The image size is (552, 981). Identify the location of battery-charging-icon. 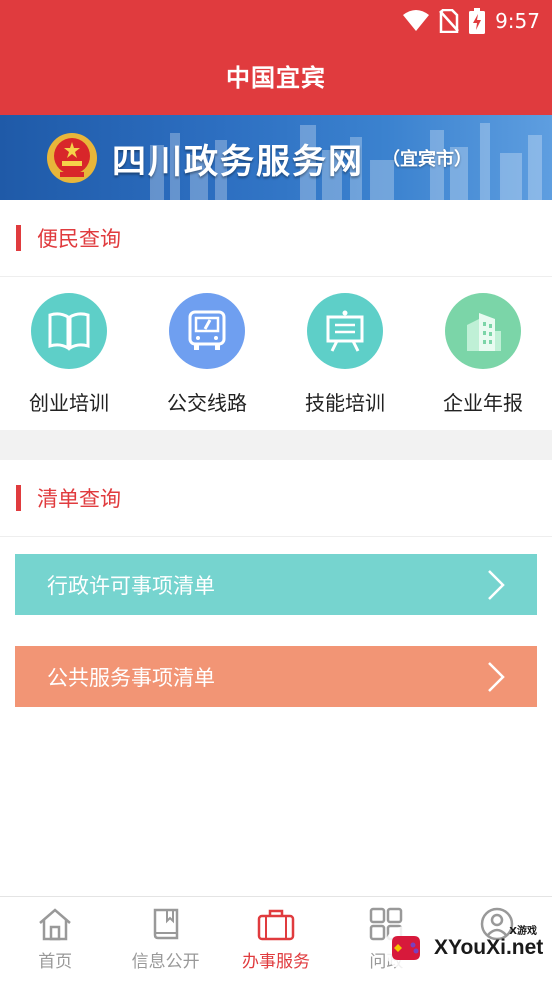
(477, 21).